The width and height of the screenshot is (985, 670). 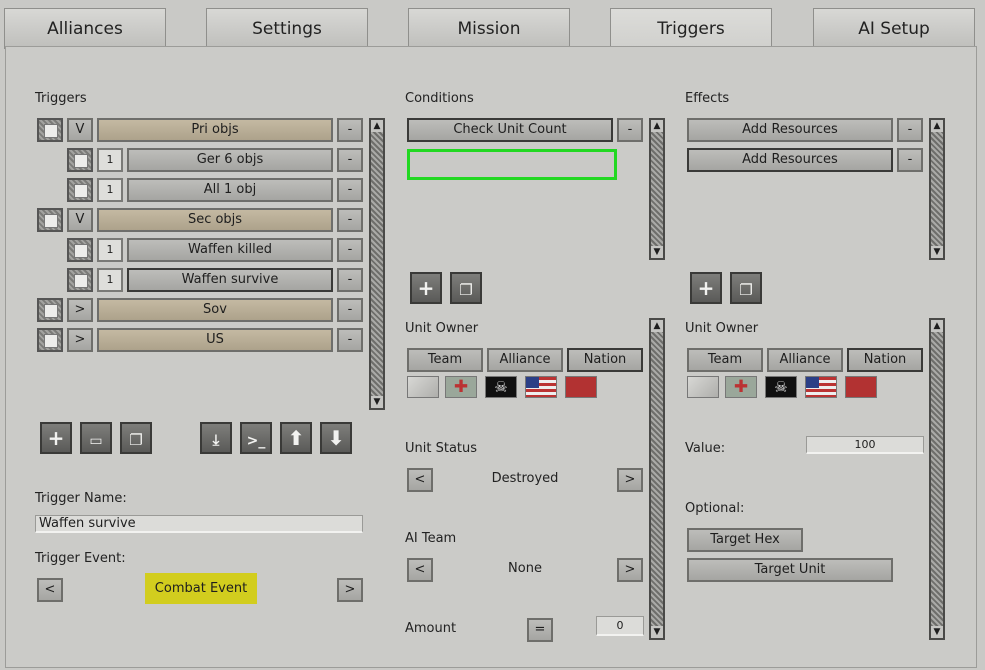 What do you see at coordinates (420, 480) in the screenshot?
I see `unit-status-prev-button: <` at bounding box center [420, 480].